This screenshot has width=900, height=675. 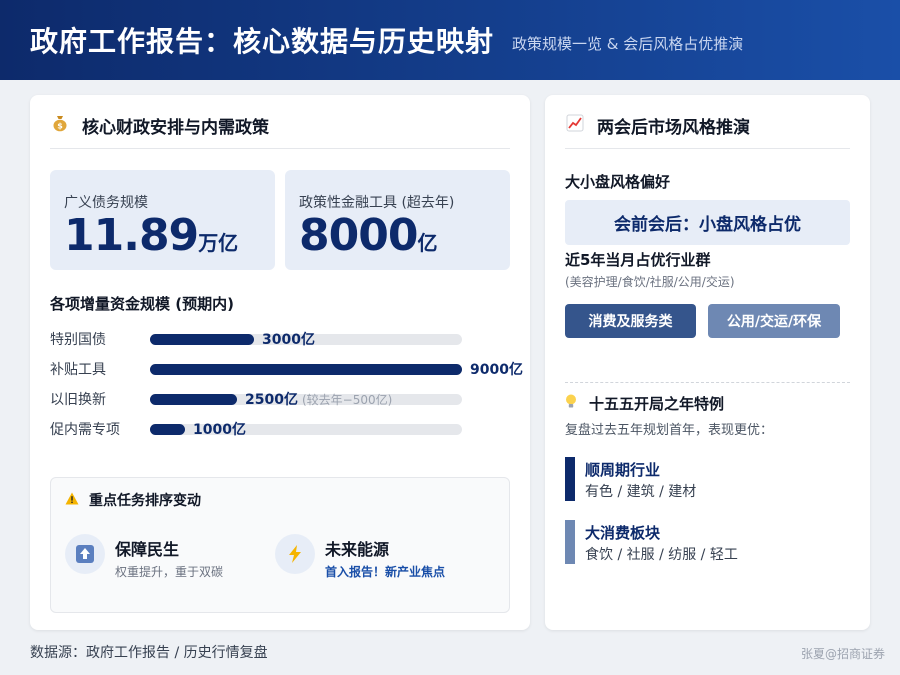 I want to click on tasks-title: 重点任务排序变动, so click(x=133, y=500).